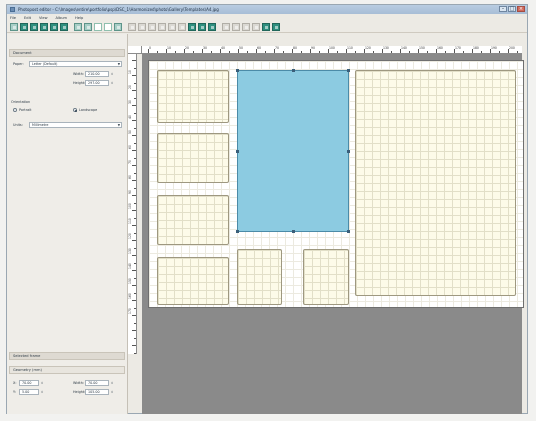 Image resolution: width=536 pixels, height=421 pixels. I want to click on resize-handle-ne, so click(348, 70).